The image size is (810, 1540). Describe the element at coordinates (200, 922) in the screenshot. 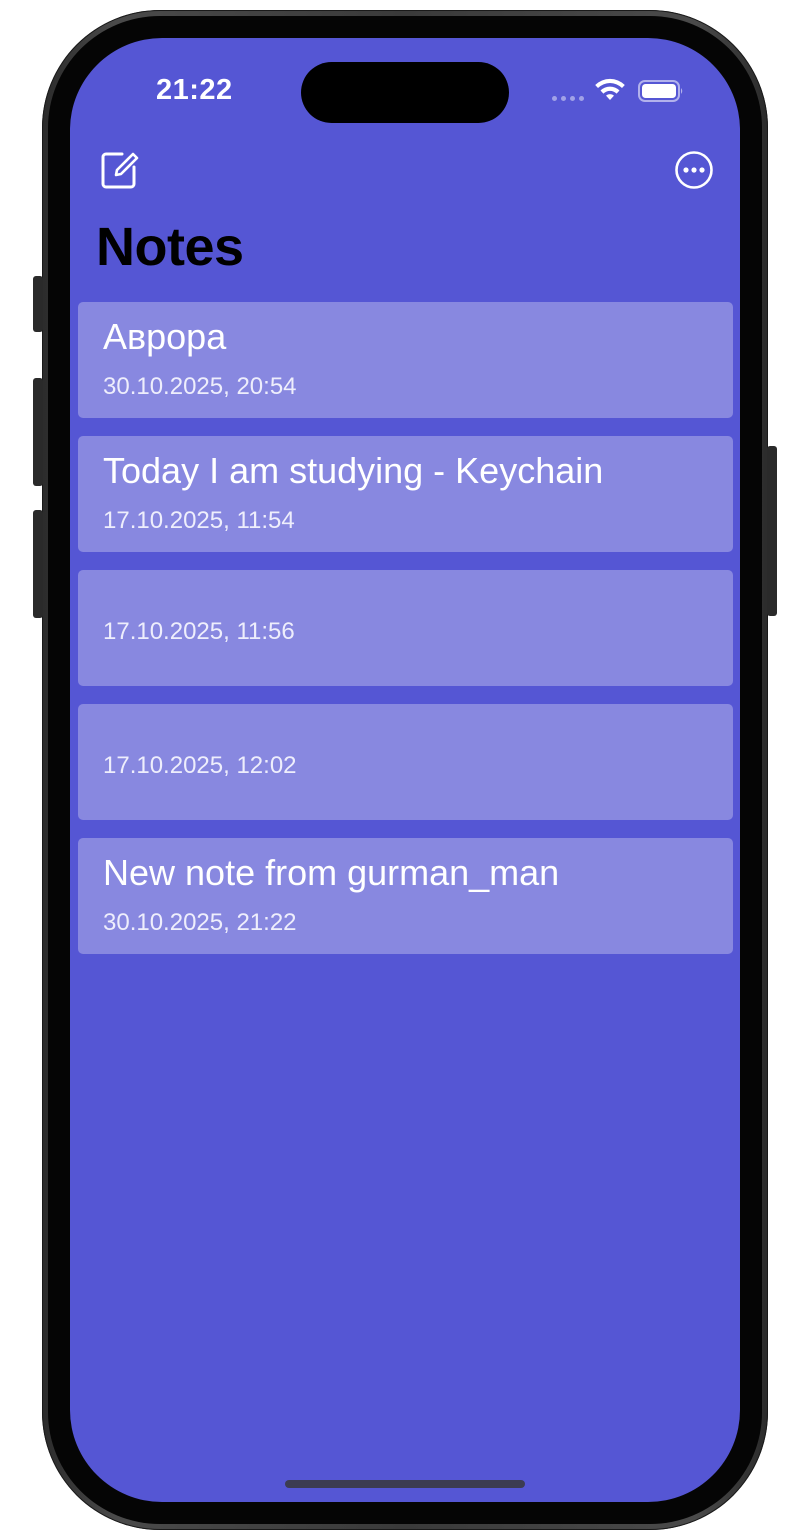

I see `note-date: 30.10.2025, 21:22` at that location.